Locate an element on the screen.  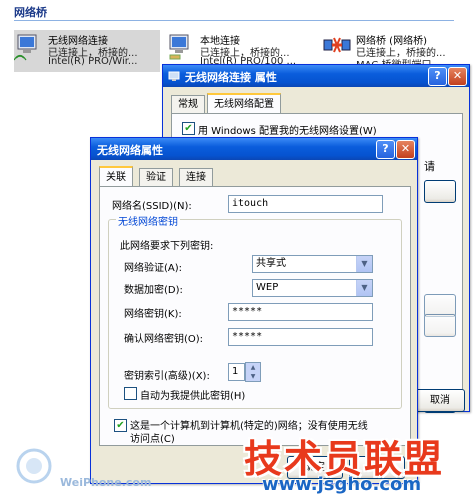
encrypt-select: WEP ▼ is located at coordinates (312, 288).